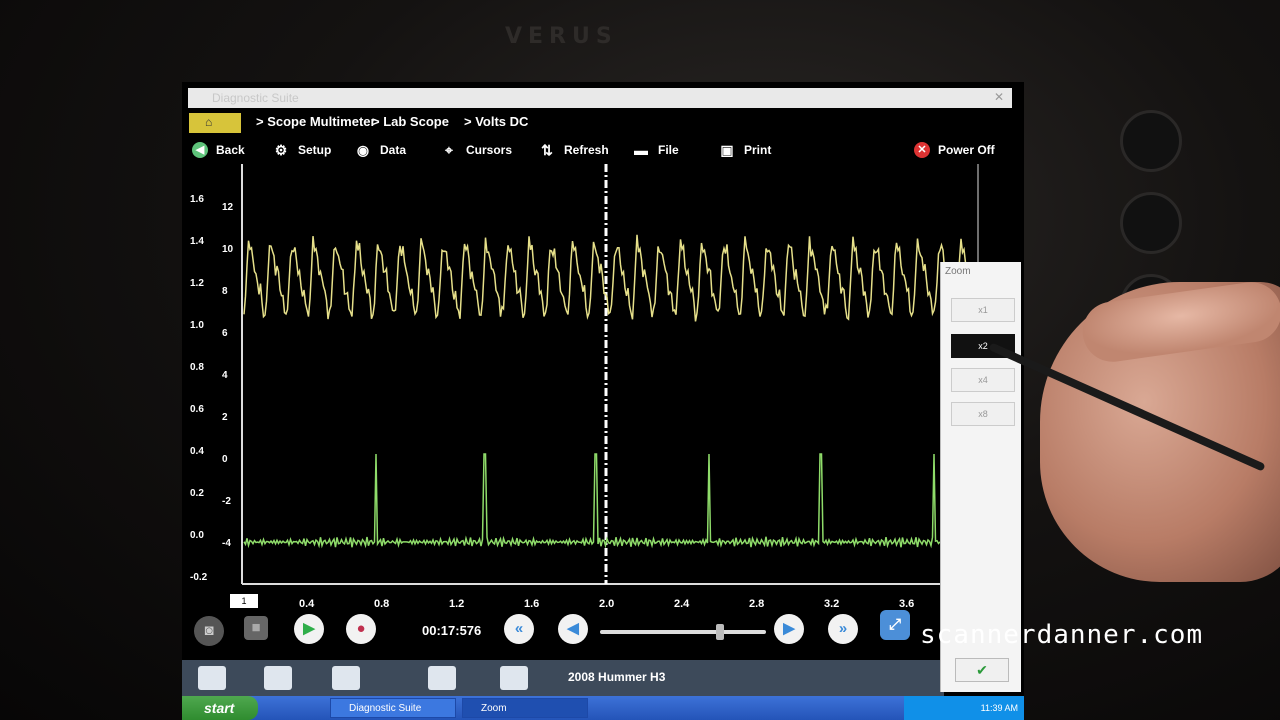 The width and height of the screenshot is (1280, 720). I want to click on breadcrumb-lab-scope: > Lab Scope, so click(410, 121).